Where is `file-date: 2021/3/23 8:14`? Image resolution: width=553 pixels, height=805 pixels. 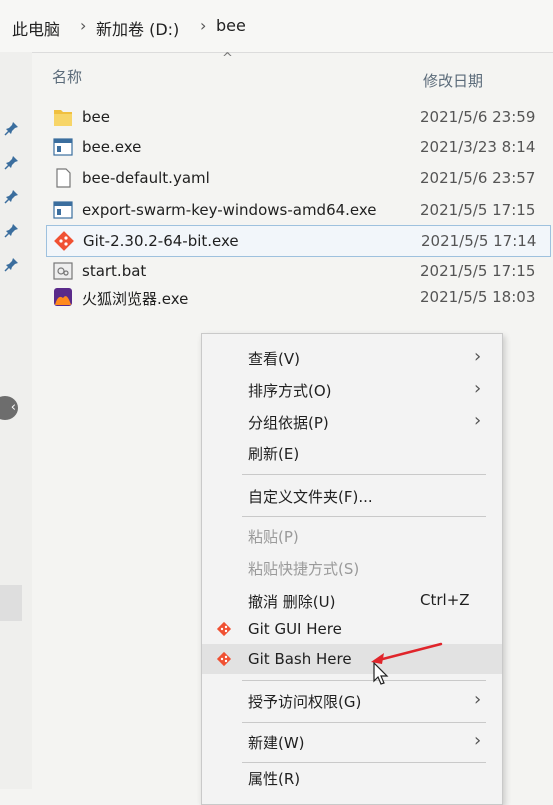
file-date: 2021/3/23 8:14 is located at coordinates (478, 147).